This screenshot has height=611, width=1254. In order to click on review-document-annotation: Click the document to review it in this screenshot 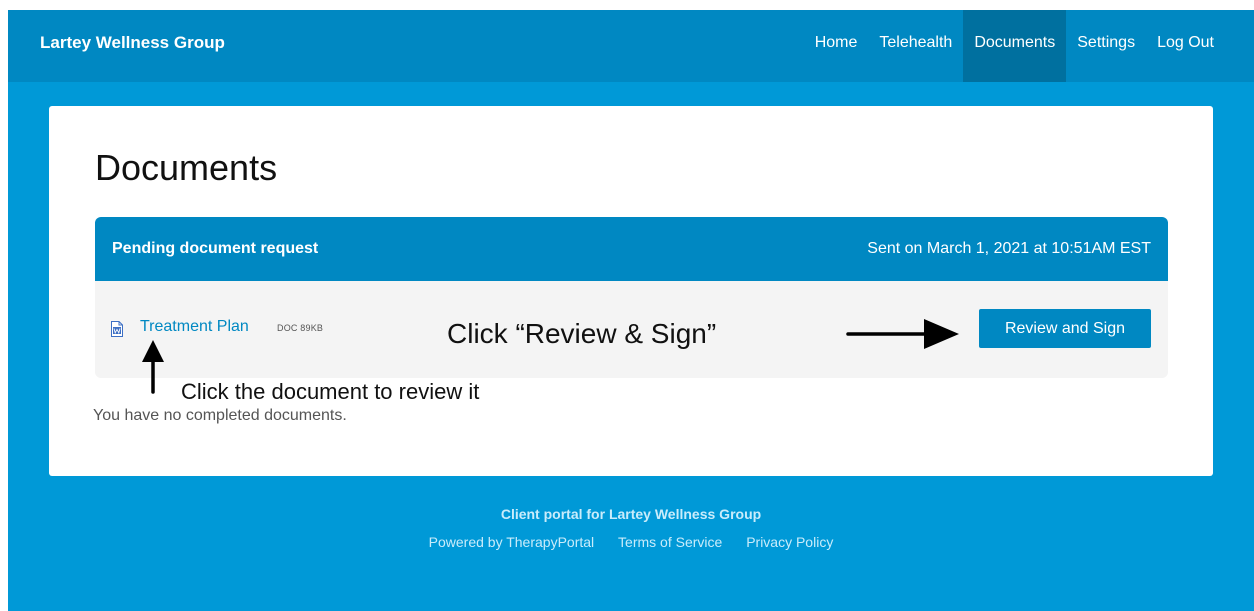, I will do `click(330, 391)`.